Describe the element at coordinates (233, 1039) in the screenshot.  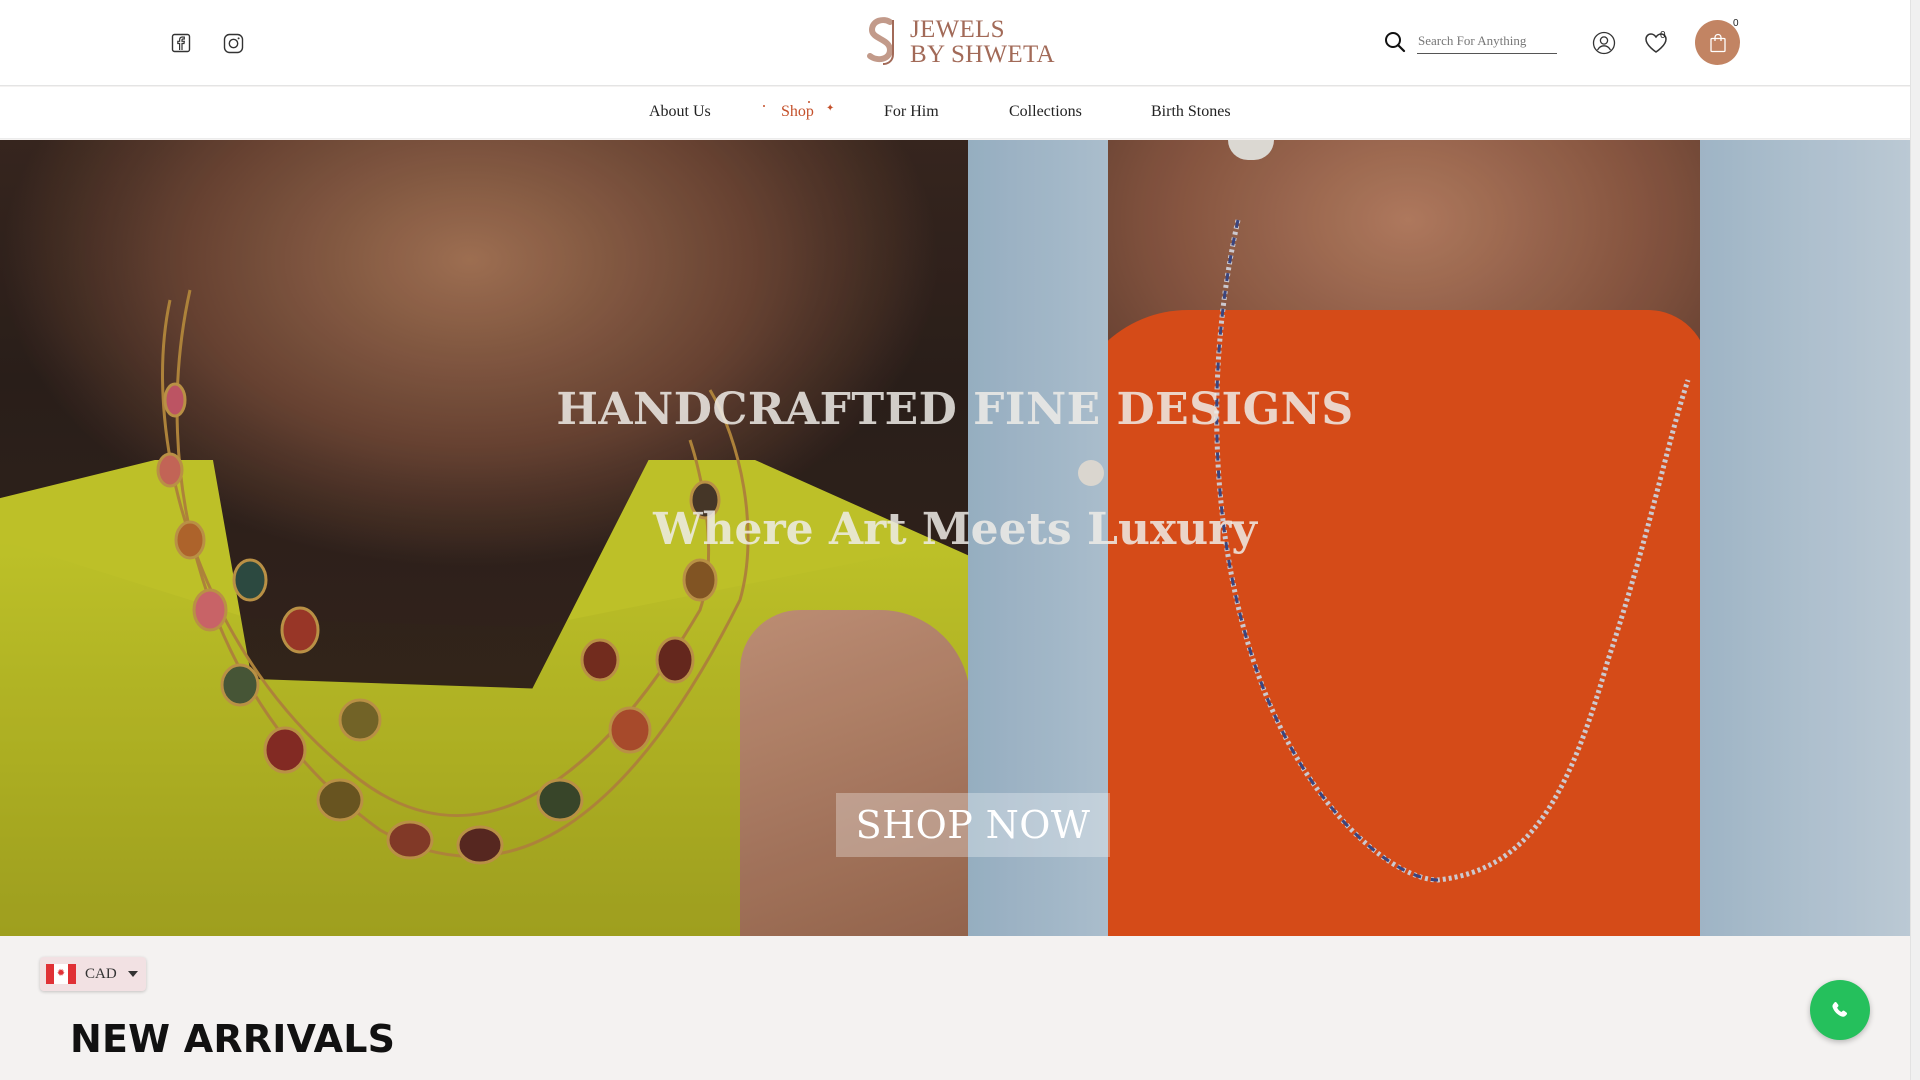
I see `section-title: NEW ARRIVALS` at that location.